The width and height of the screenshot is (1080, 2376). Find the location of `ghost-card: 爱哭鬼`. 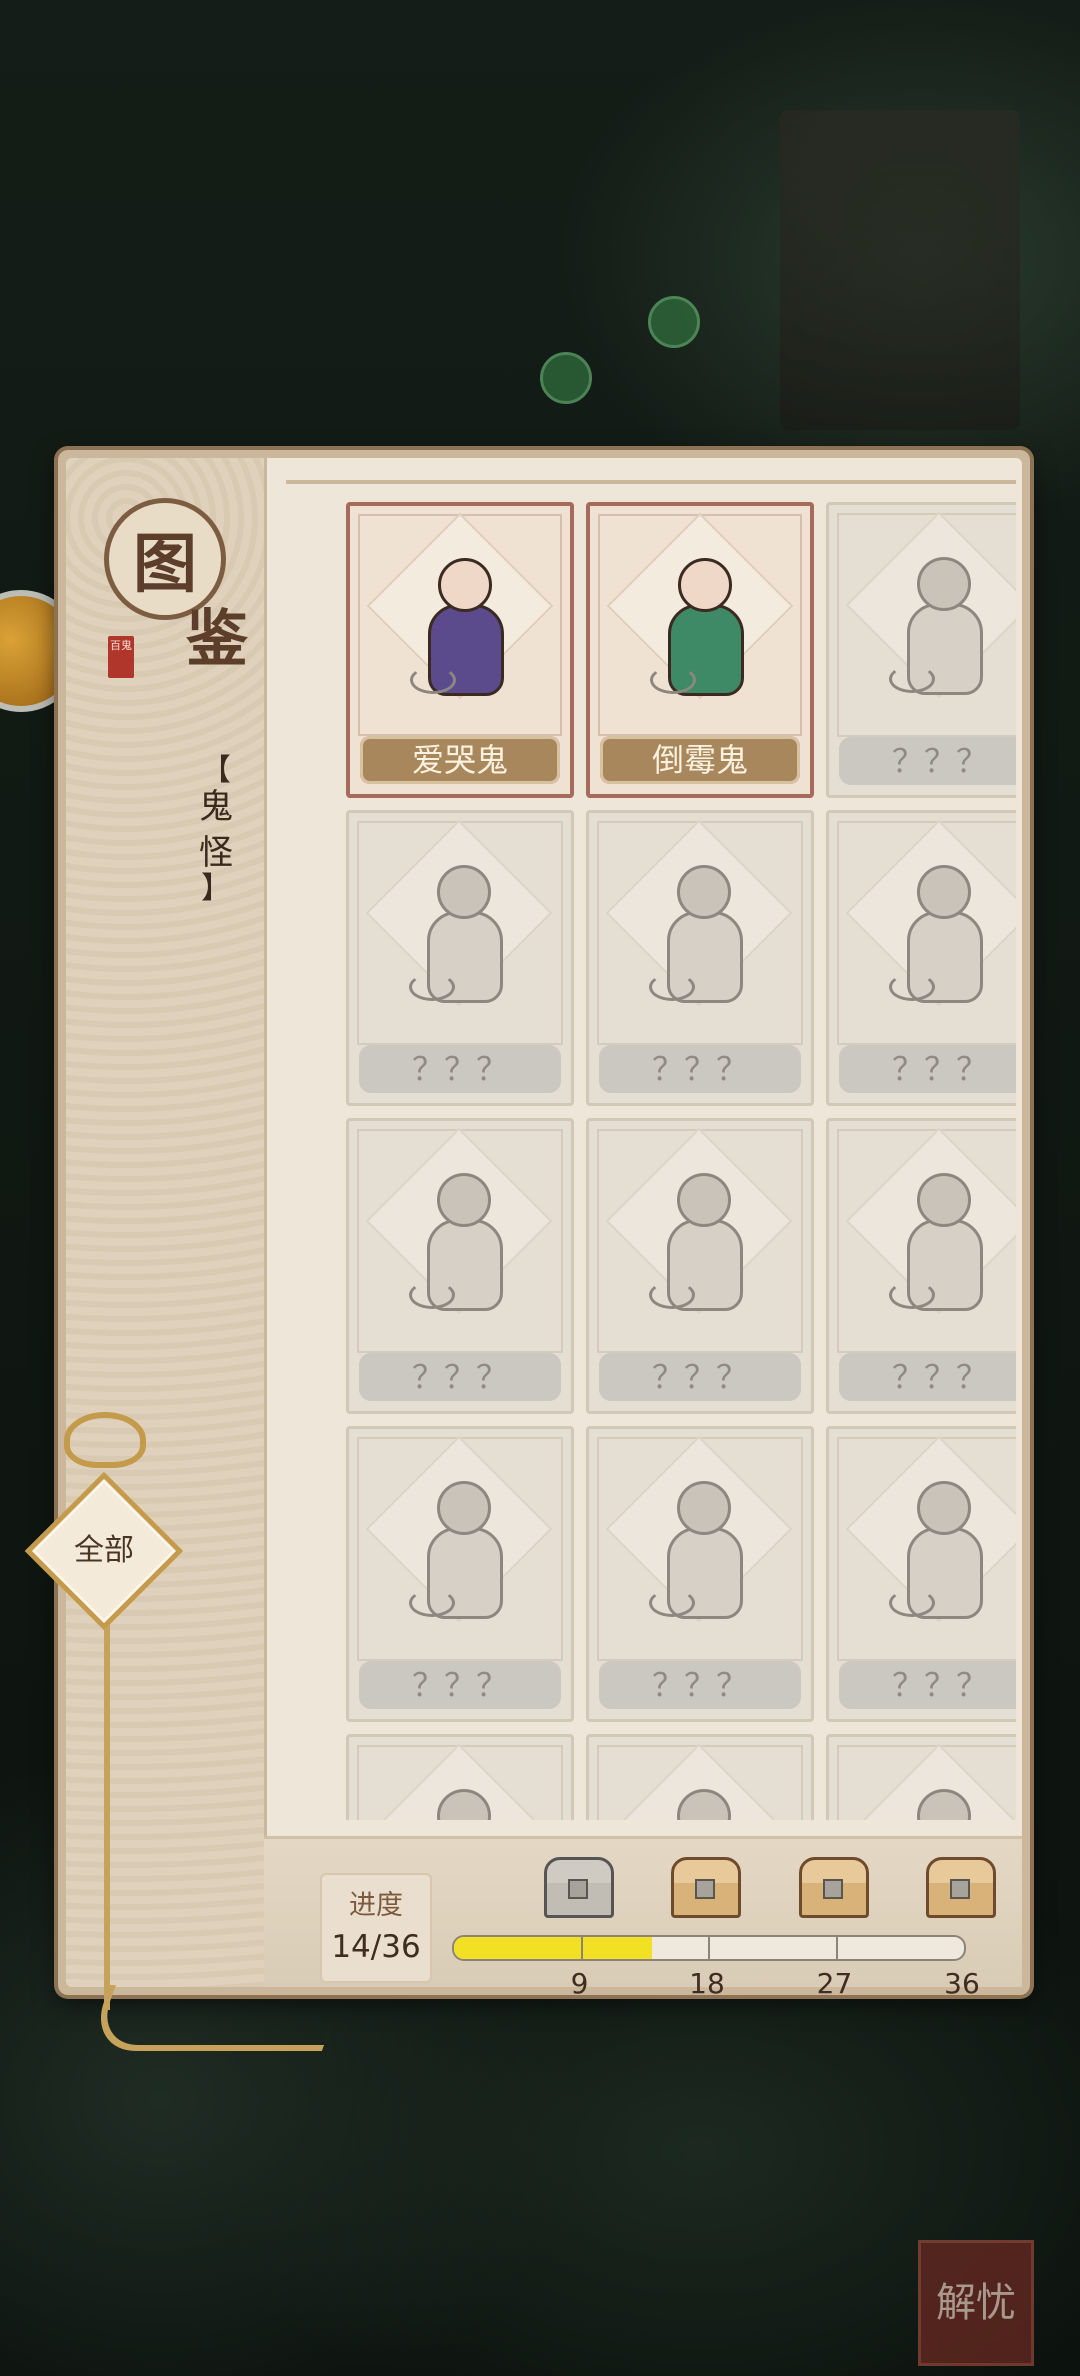

ghost-card: 爱哭鬼 is located at coordinates (460, 650).